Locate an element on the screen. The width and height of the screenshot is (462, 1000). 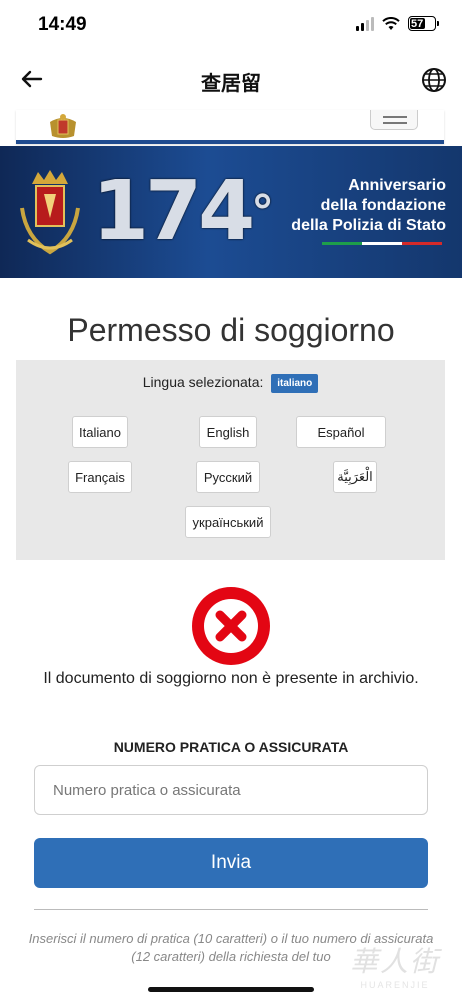
status-time: 14:49 is located at coordinates (62, 24).